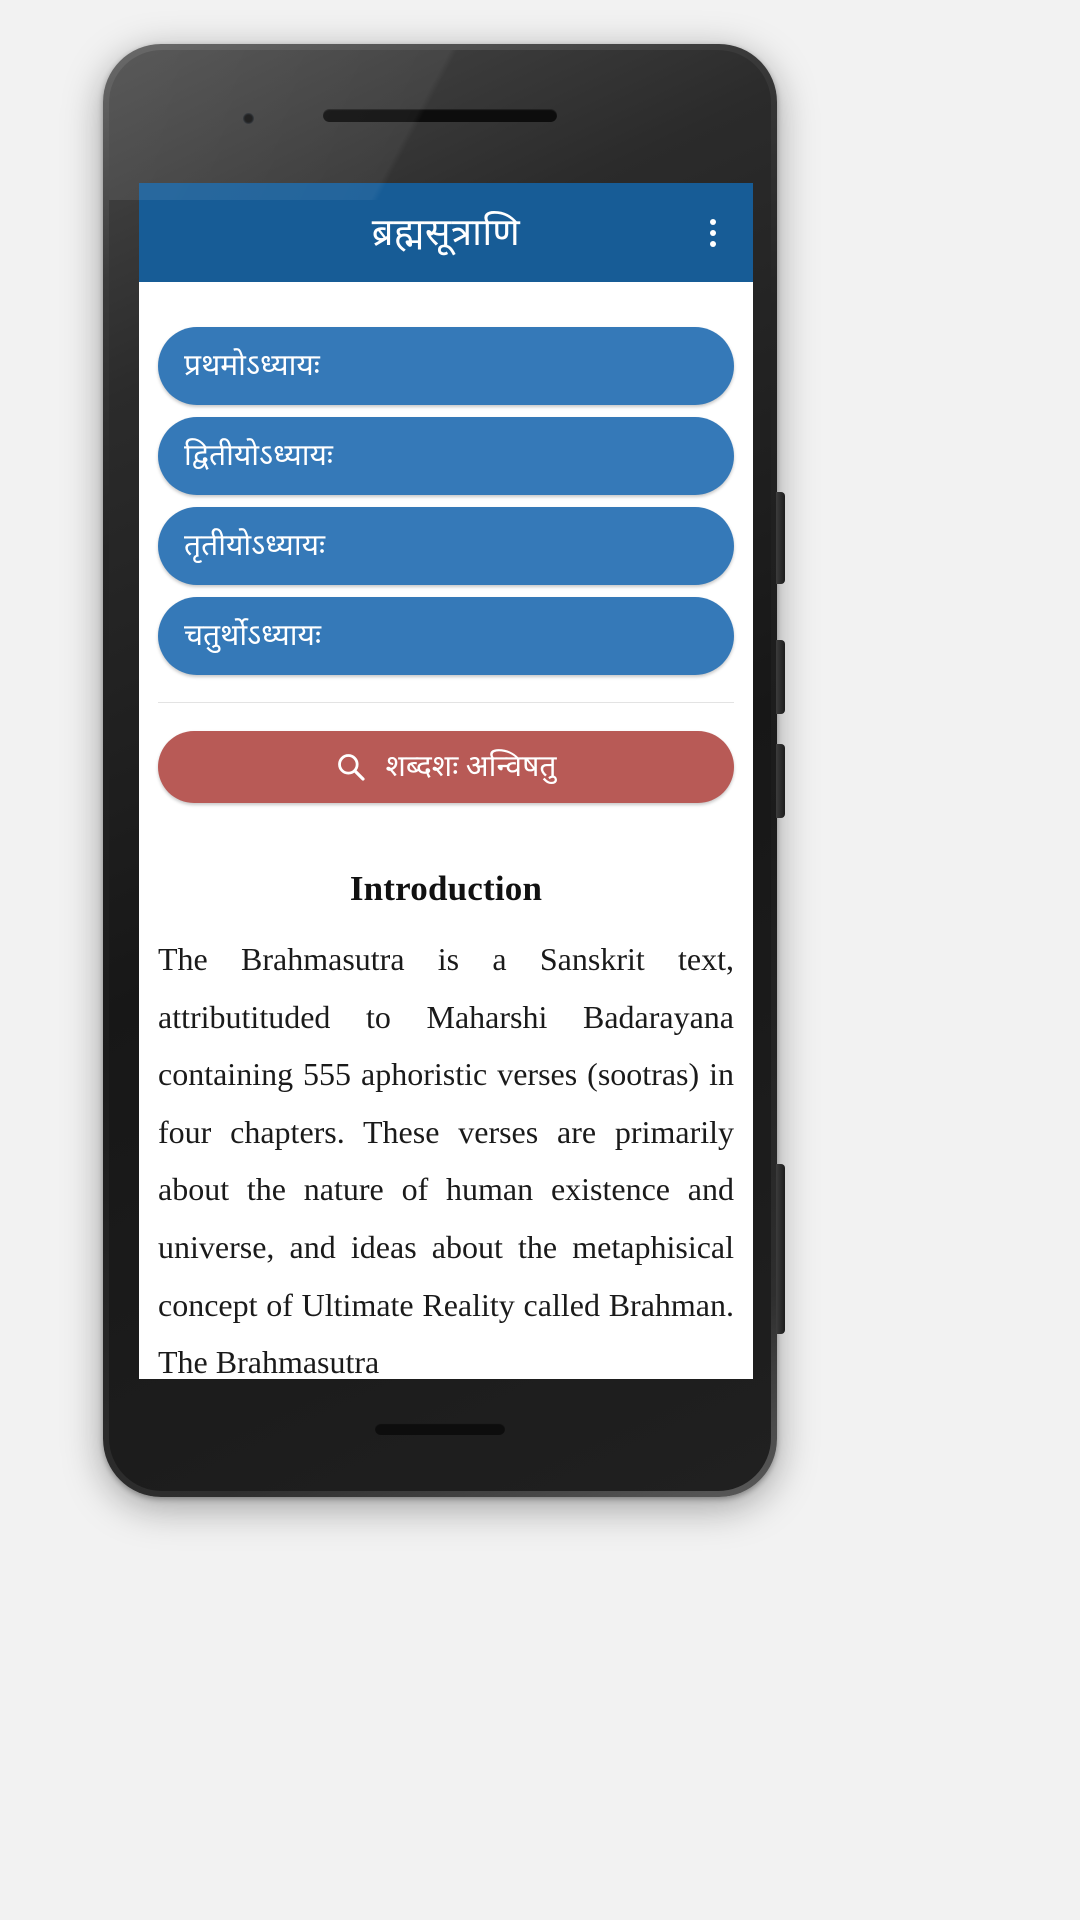  Describe the element at coordinates (446, 366) in the screenshot. I see `chapter-button-1: प्रथमोऽध्यायः` at that location.